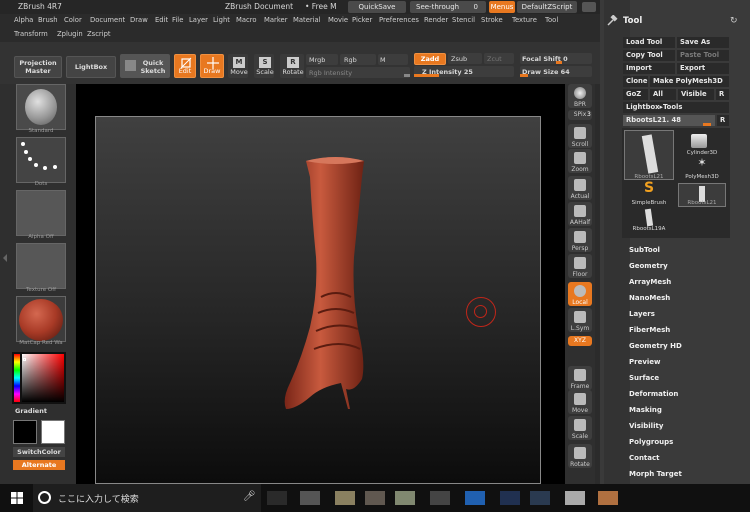  What do you see at coordinates (185, 66) in the screenshot?
I see `edit-button: Edit` at bounding box center [185, 66].